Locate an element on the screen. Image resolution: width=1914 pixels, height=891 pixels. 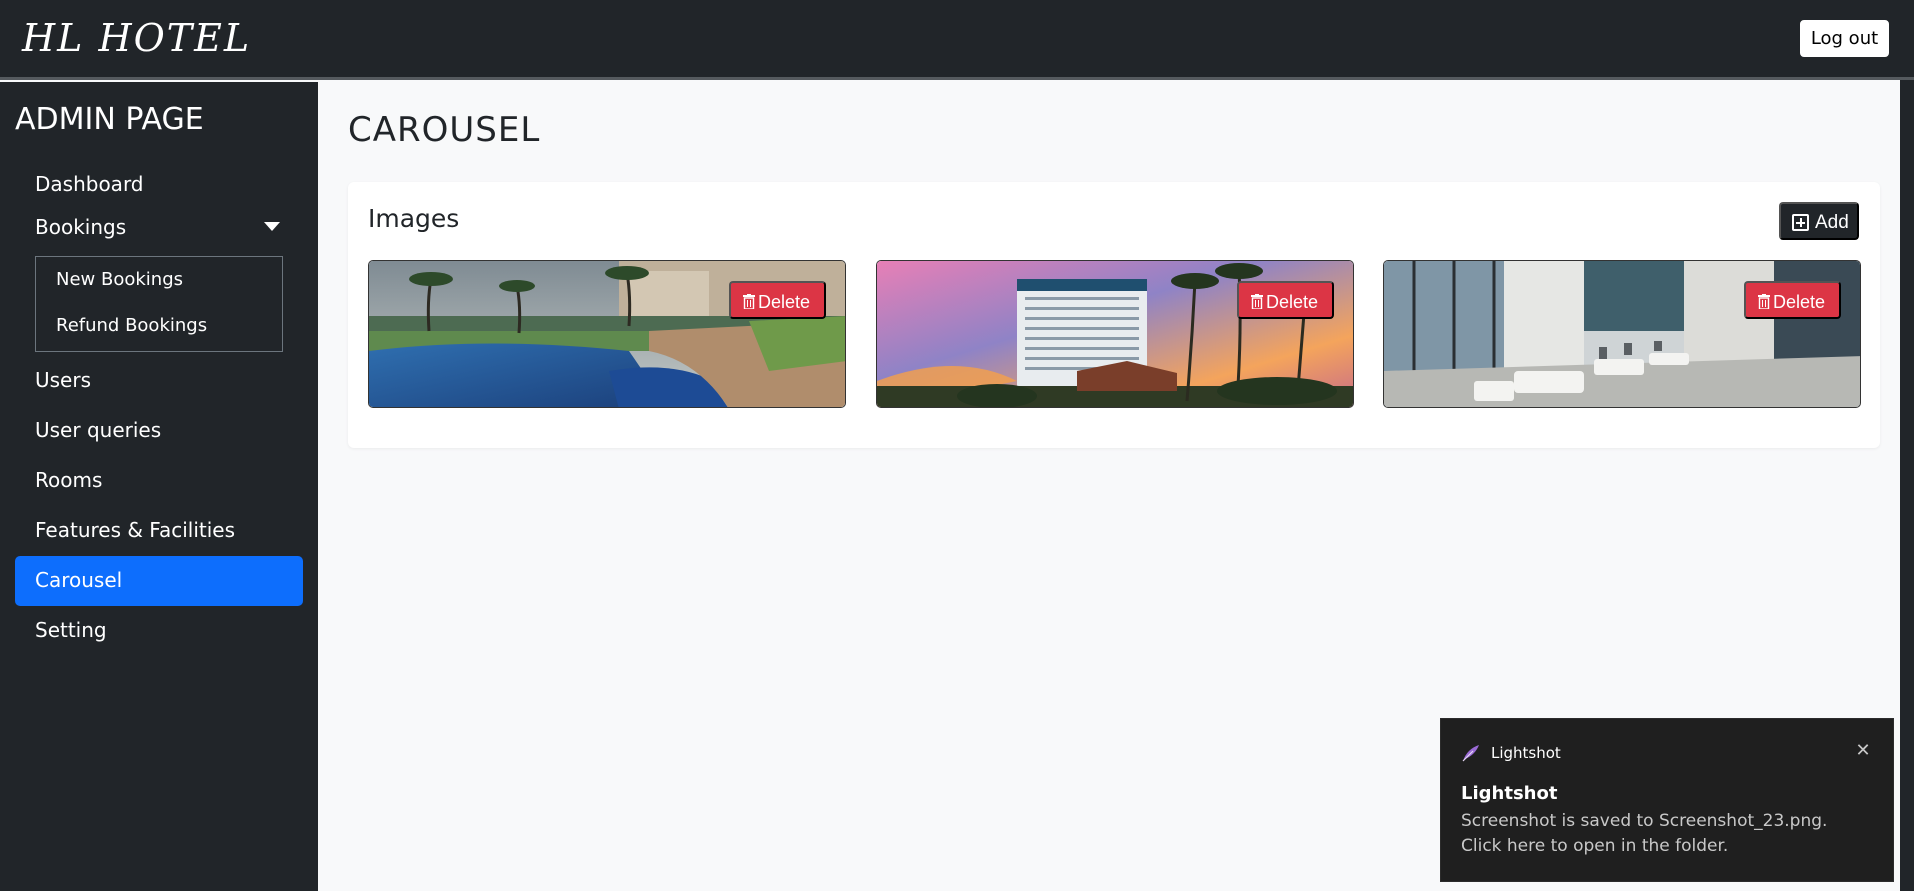
caret-down-icon is located at coordinates (272, 226).